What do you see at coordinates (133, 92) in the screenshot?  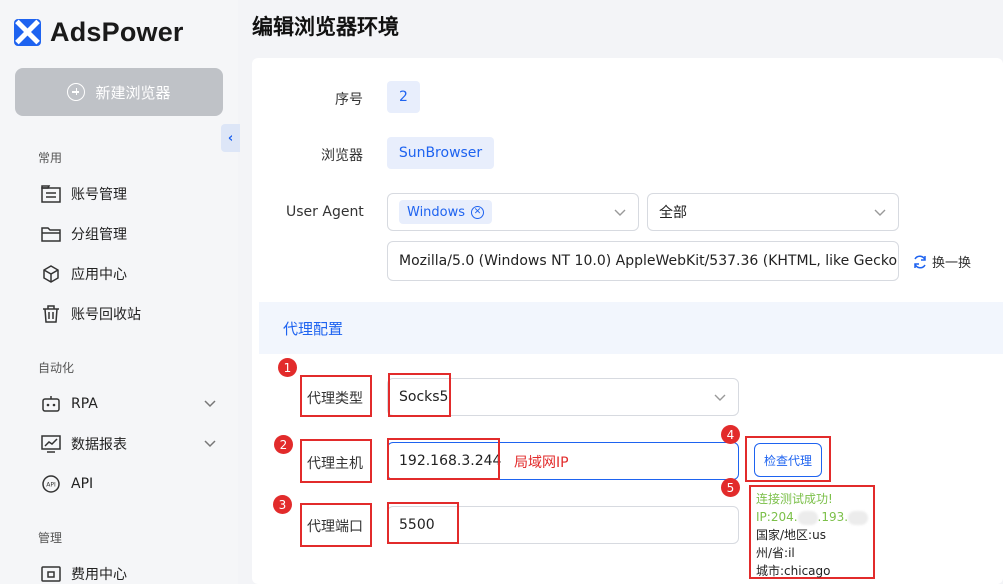 I see `new-browser-label: 新建浏览器` at bounding box center [133, 92].